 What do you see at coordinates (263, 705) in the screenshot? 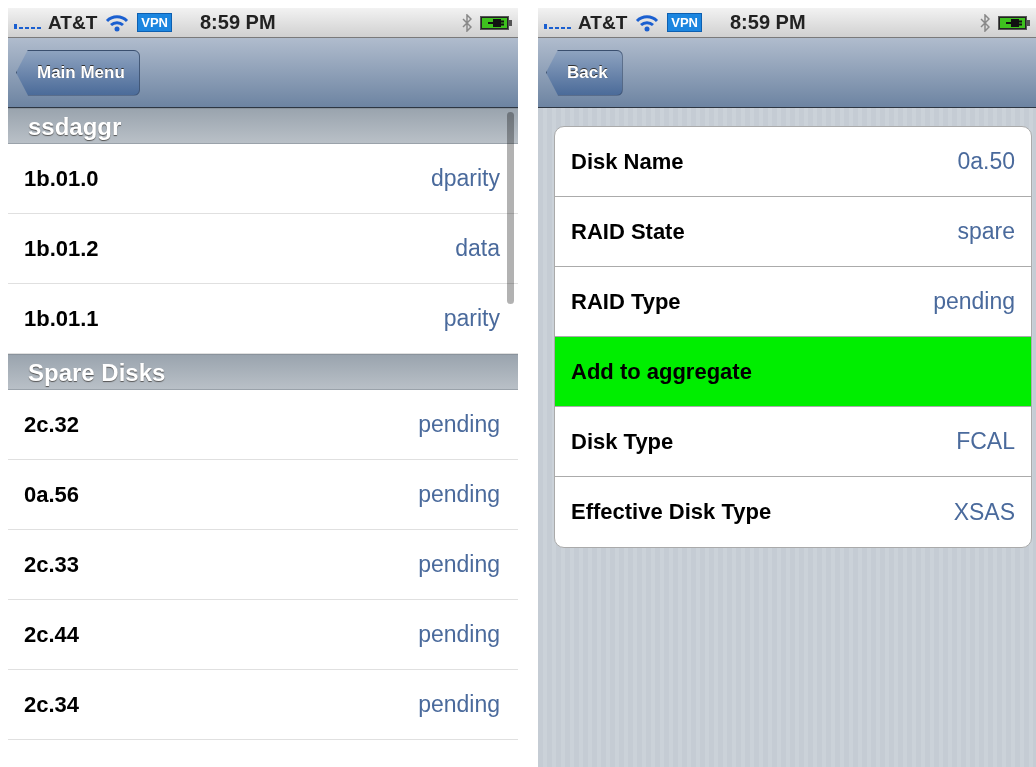
I see `disk-row: 2c.34 pending` at bounding box center [263, 705].